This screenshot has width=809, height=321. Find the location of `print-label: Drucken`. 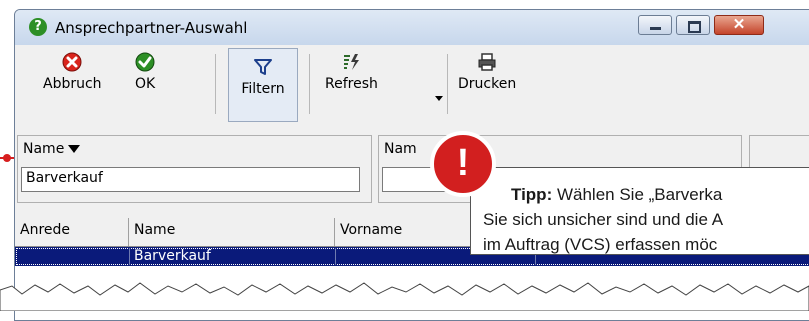

print-label: Drucken is located at coordinates (487, 84).